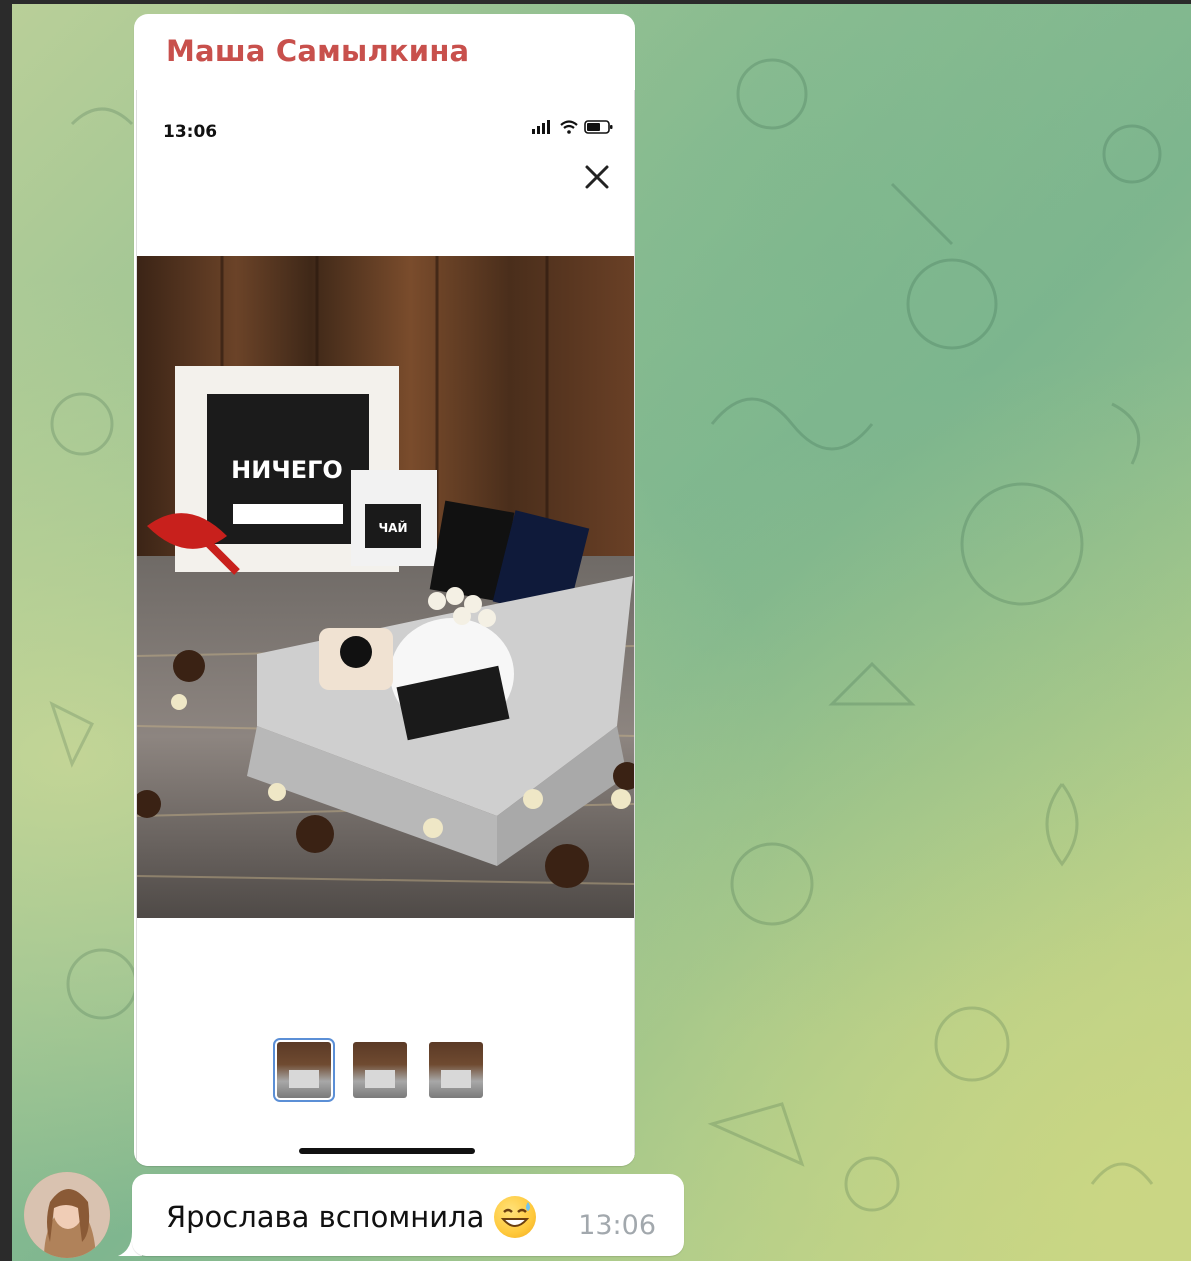 This screenshot has width=1191, height=1261. What do you see at coordinates (598, 127) in the screenshot?
I see `battery-icon` at bounding box center [598, 127].